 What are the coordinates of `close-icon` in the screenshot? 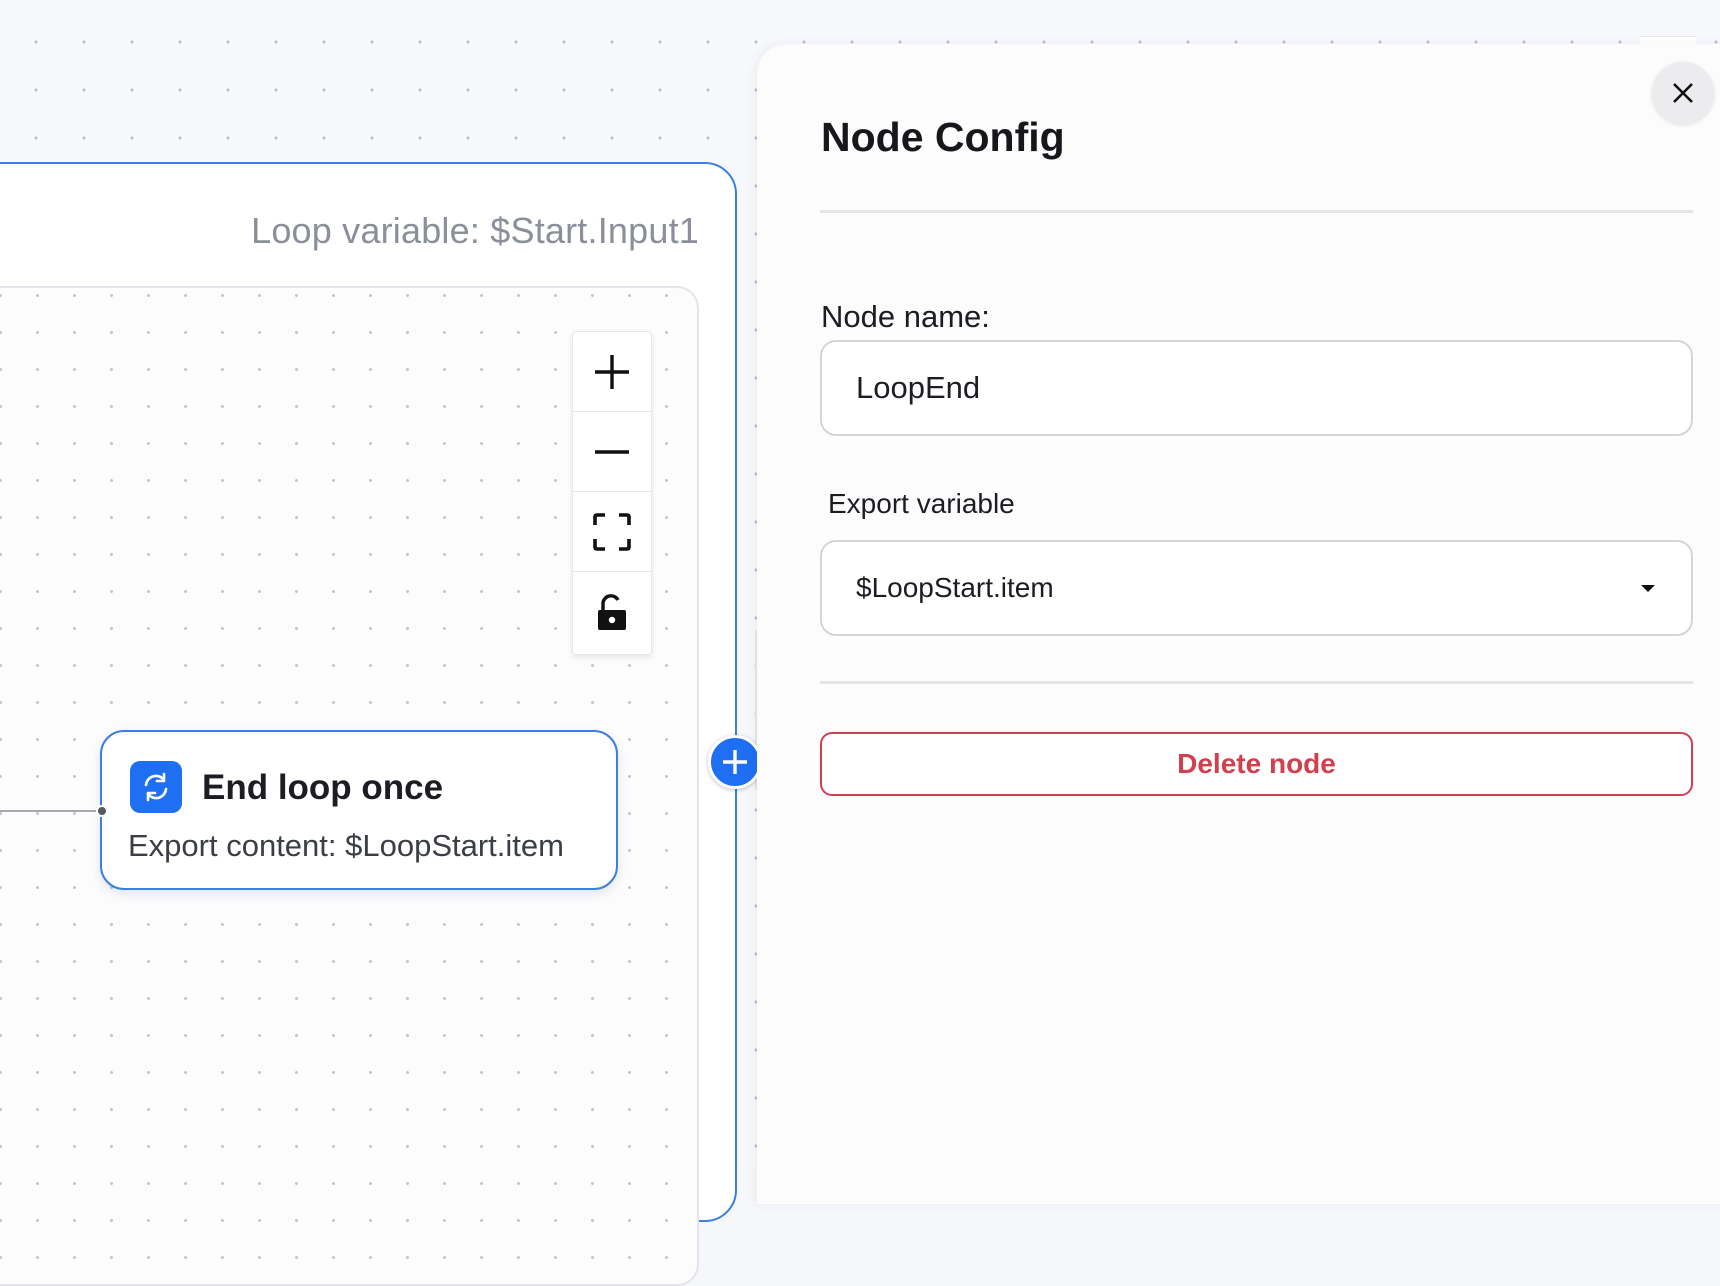 It's located at (1683, 93).